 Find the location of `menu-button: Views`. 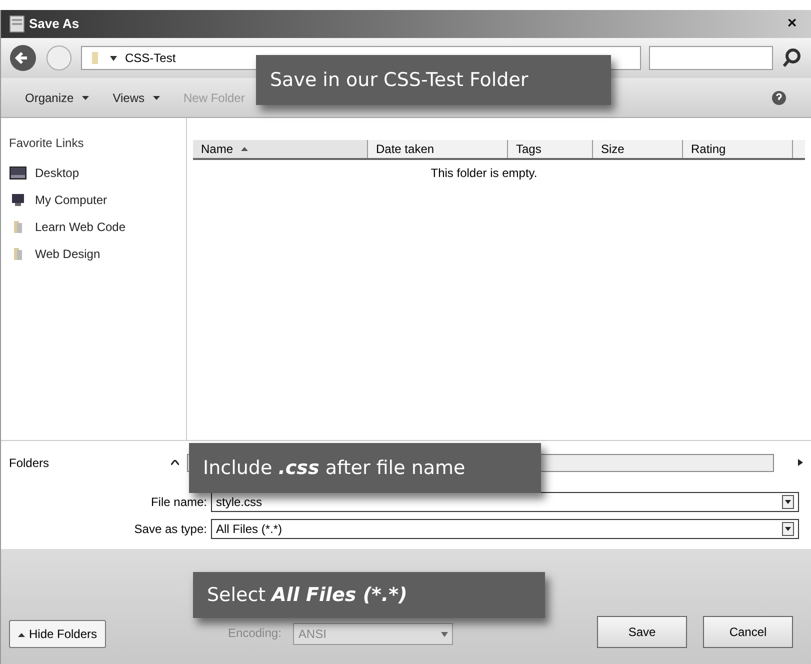

menu-button: Views is located at coordinates (136, 97).